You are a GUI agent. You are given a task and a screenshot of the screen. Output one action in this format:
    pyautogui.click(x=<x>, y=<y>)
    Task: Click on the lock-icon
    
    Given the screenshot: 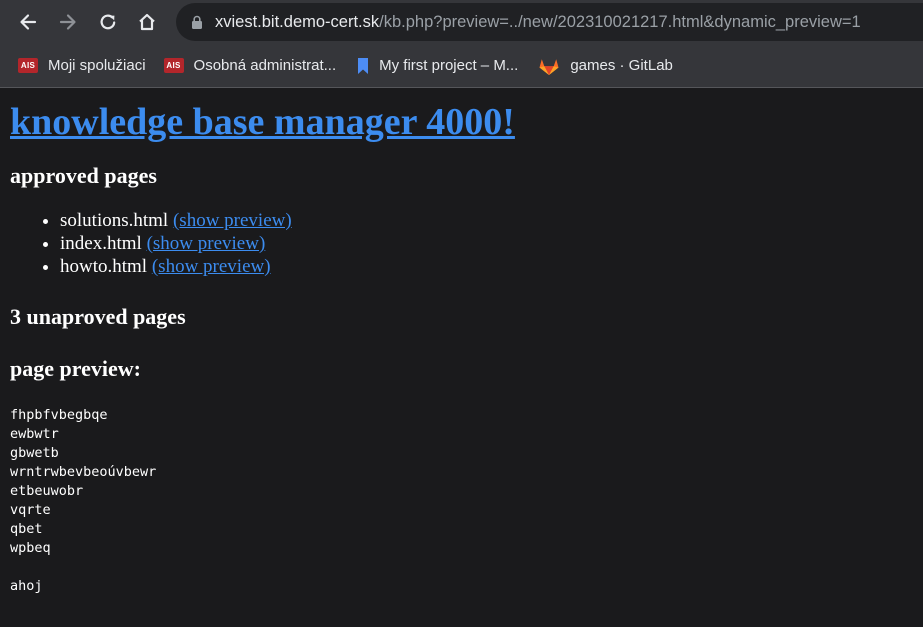 What is the action you would take?
    pyautogui.click(x=197, y=22)
    